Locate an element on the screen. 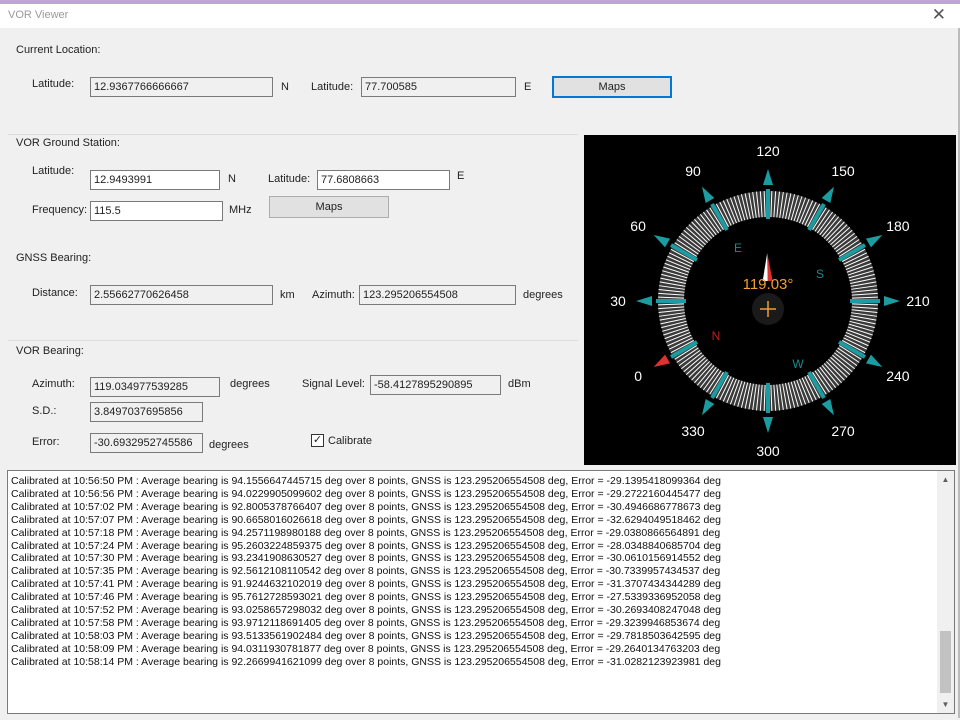 The width and height of the screenshot is (960, 720). current-longitude-field: 77.700585 is located at coordinates (438, 87).